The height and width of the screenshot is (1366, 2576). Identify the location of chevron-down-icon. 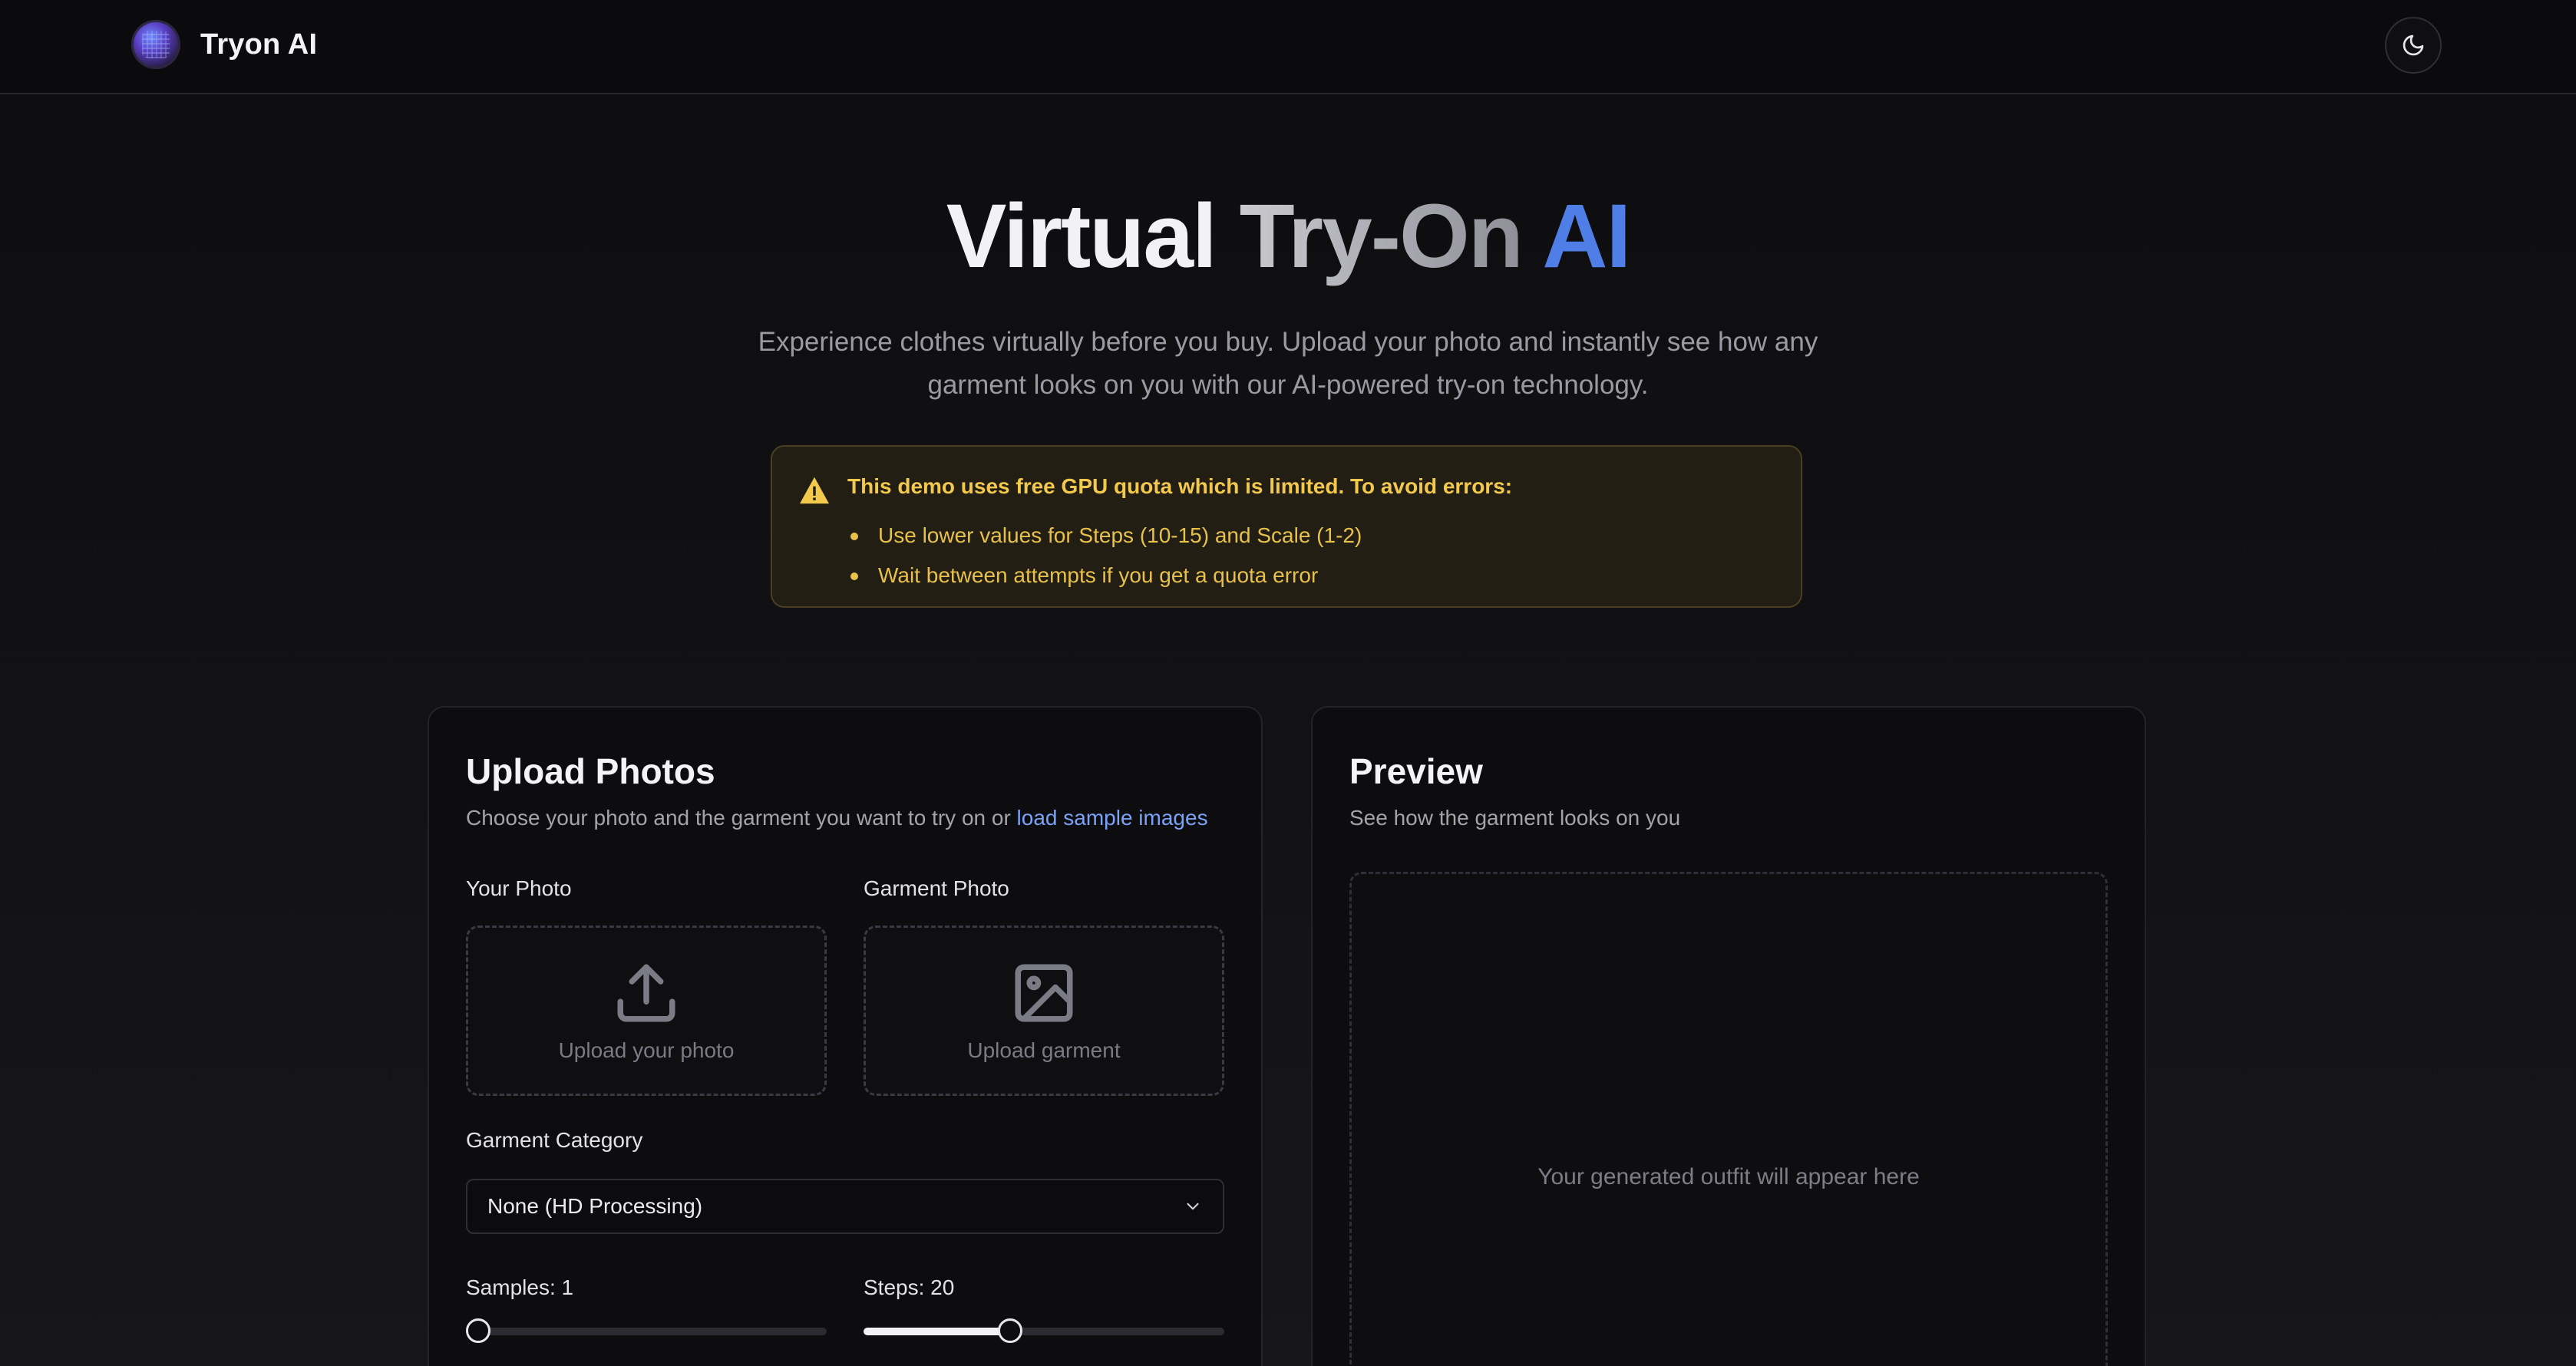
(1193, 1207).